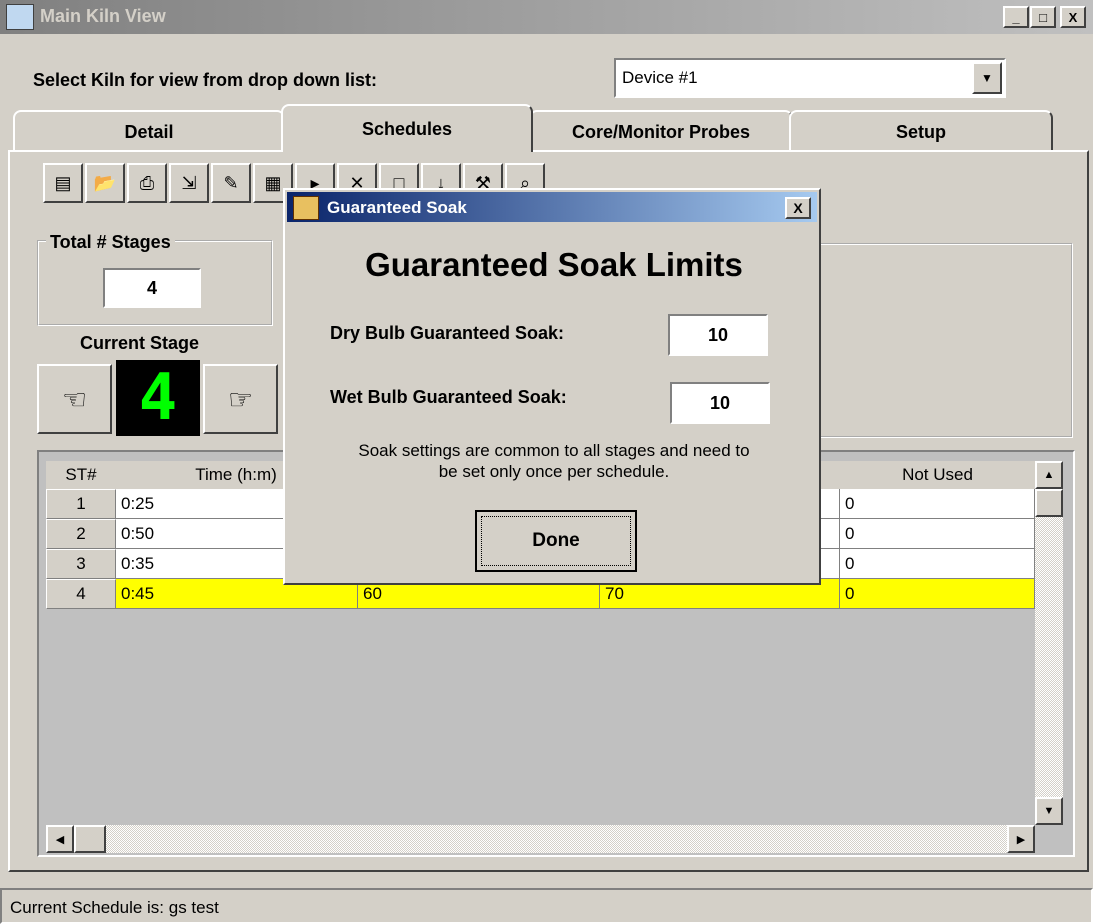  I want to click on chevron-down-icon: ▼, so click(987, 78).